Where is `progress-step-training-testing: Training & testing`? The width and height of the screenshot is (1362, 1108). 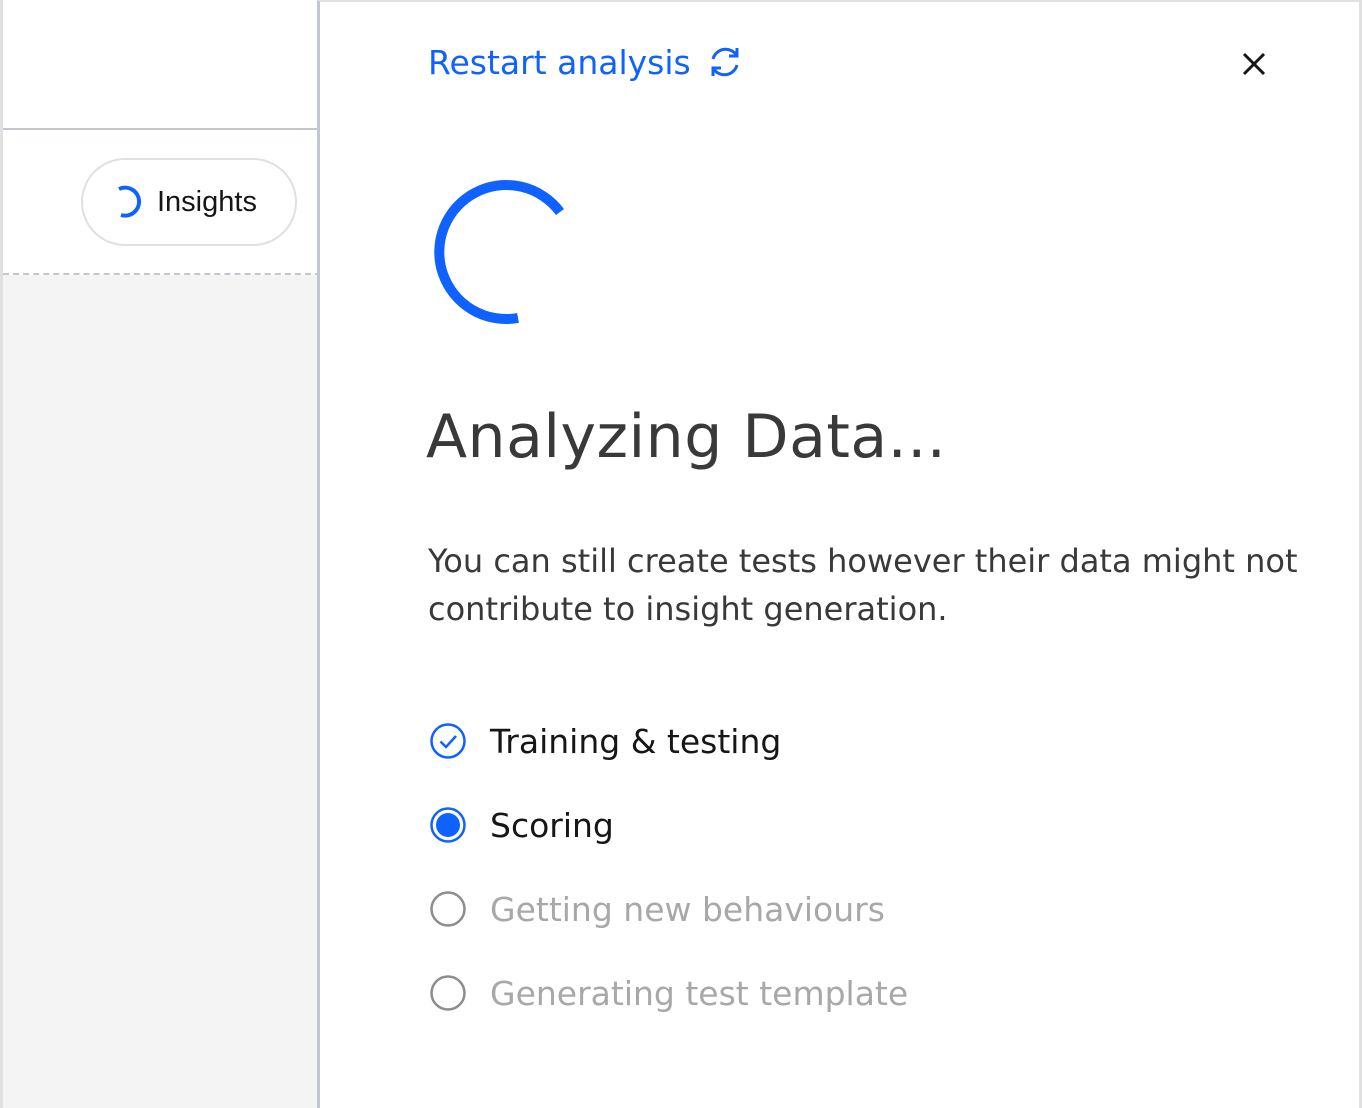 progress-step-training-testing: Training & testing is located at coordinates (668, 741).